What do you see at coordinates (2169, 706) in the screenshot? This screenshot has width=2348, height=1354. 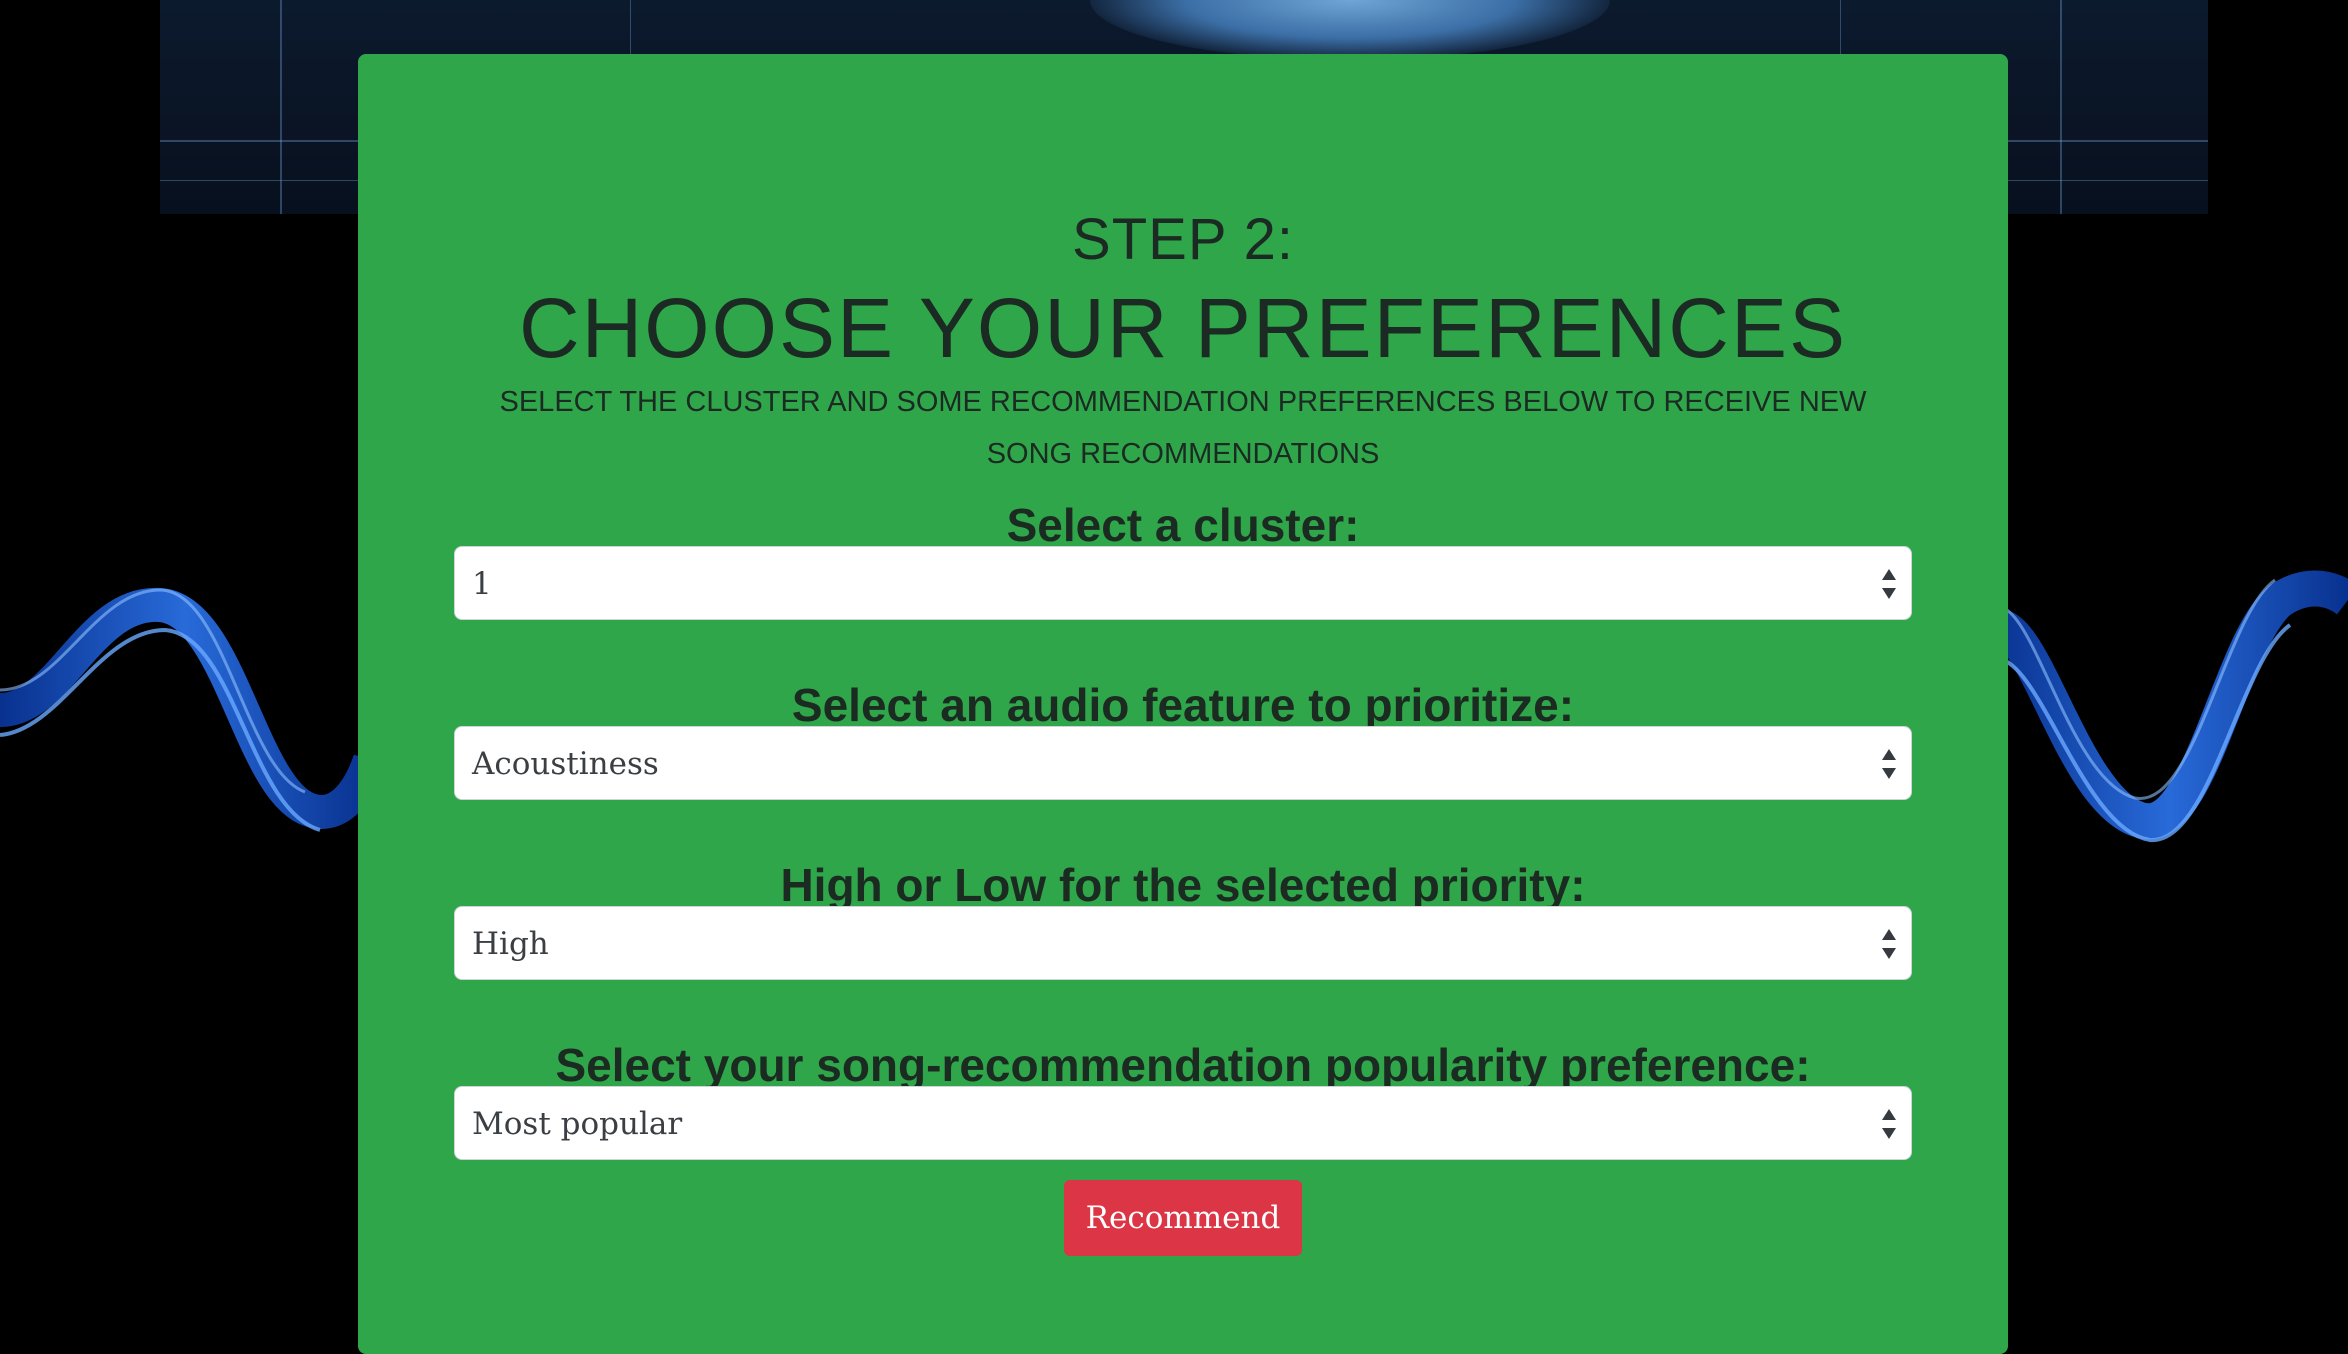 I see `blue-wave-right` at bounding box center [2169, 706].